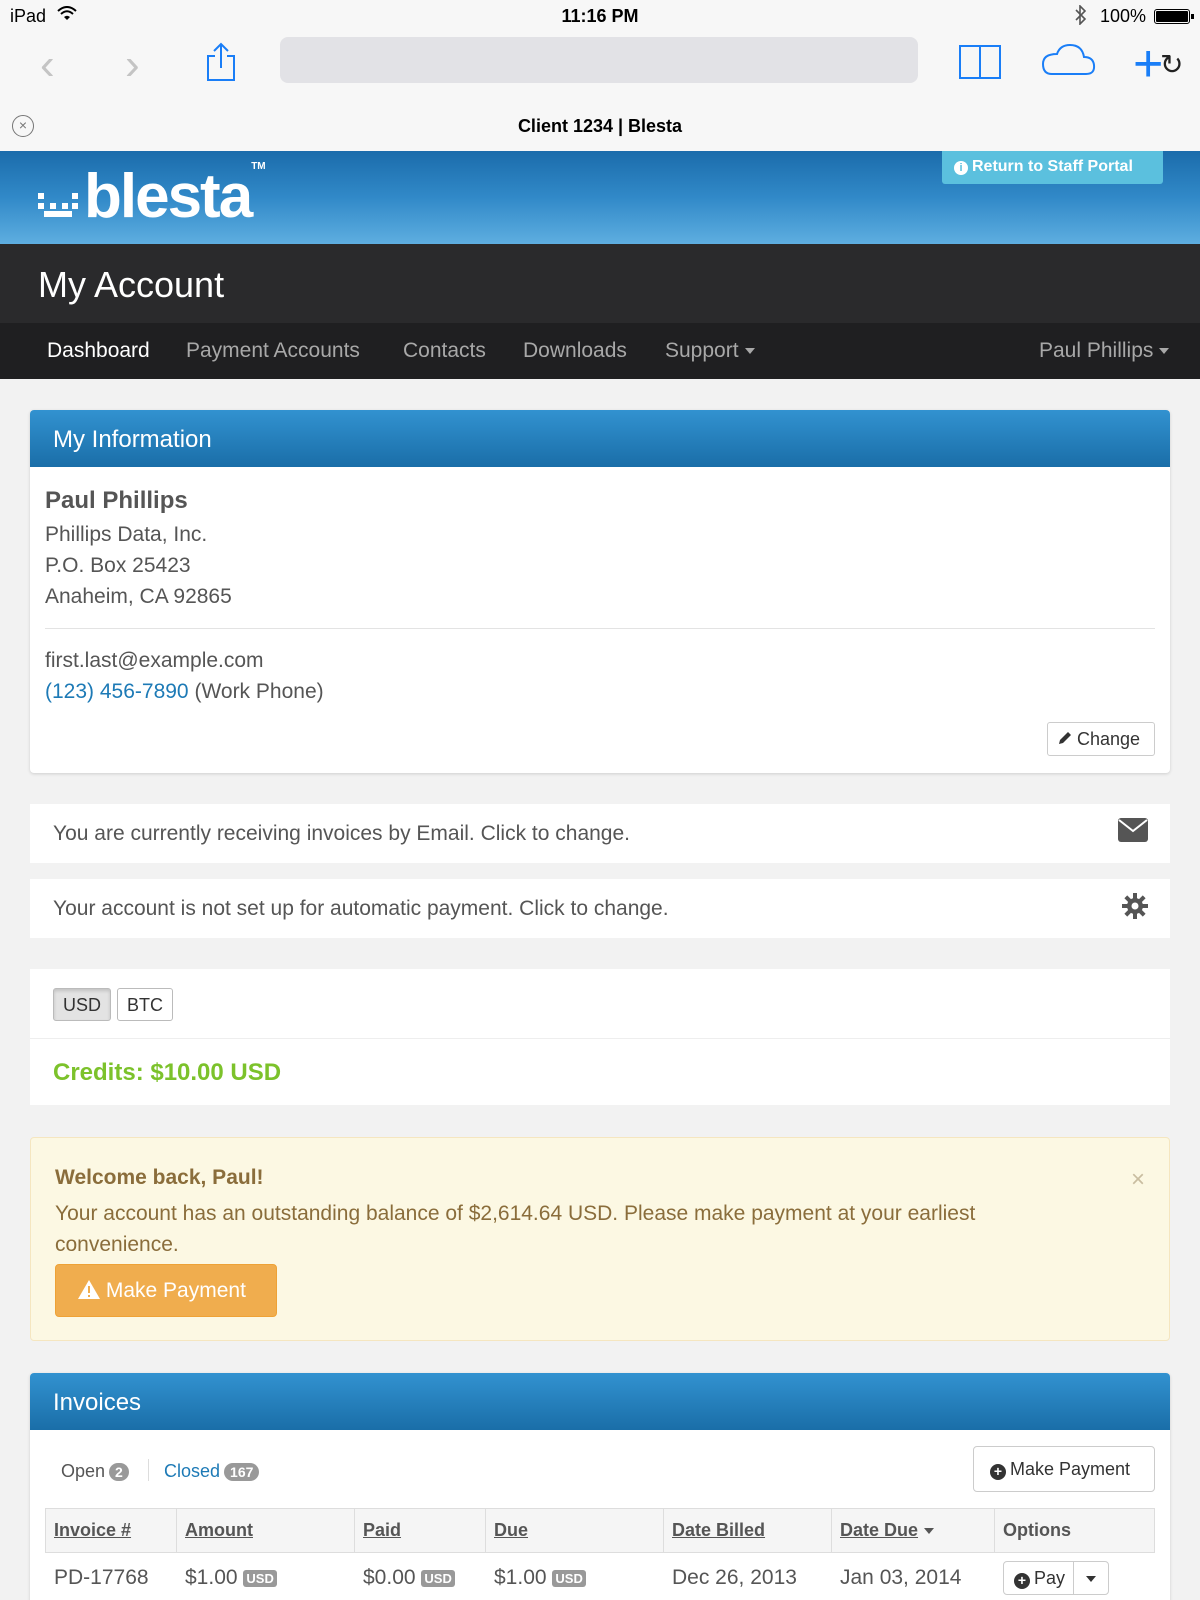 This screenshot has height=1600, width=1200. Describe the element at coordinates (511, 1530) in the screenshot. I see `col-due-label: Due` at that location.